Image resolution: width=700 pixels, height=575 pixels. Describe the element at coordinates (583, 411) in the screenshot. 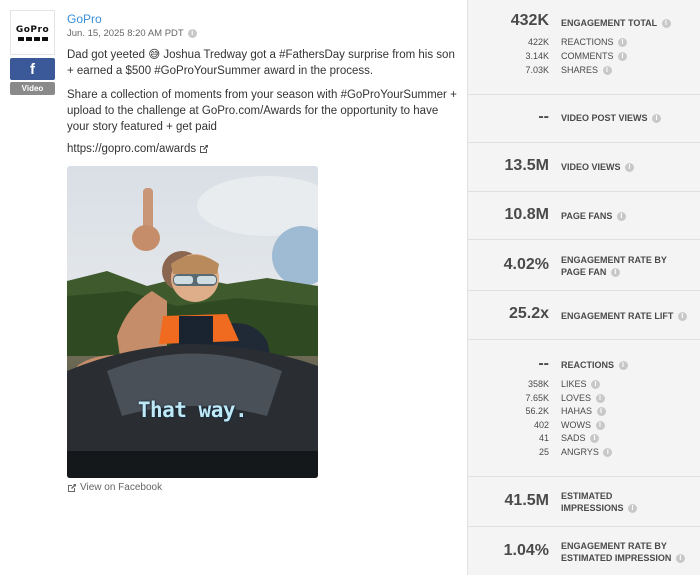

I see `stat-hahas-label: Hahas i` at that location.